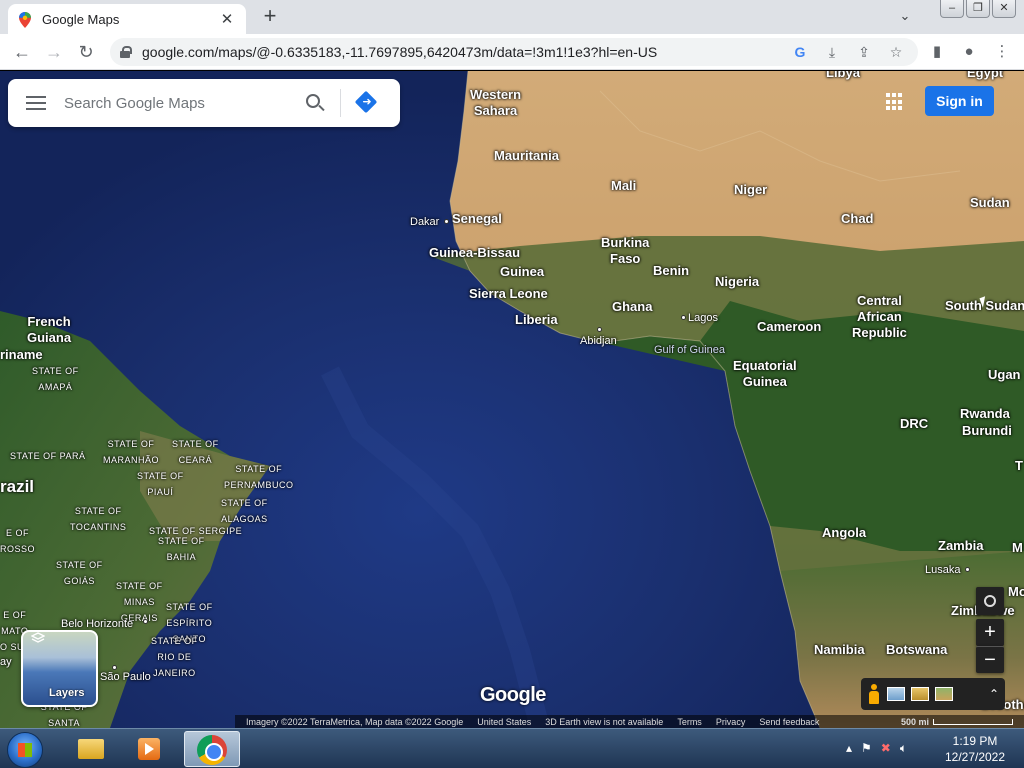 The image size is (1024, 768). I want to click on taskbar-media-player, so click(150, 749).